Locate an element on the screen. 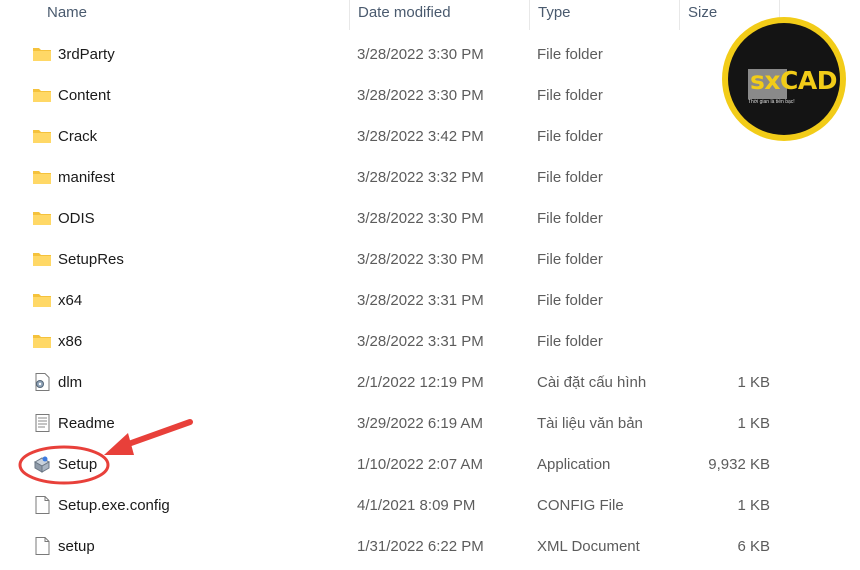 The height and width of the screenshot is (570, 860). file-type: Cài đặt cấu hình is located at coordinates (592, 382).